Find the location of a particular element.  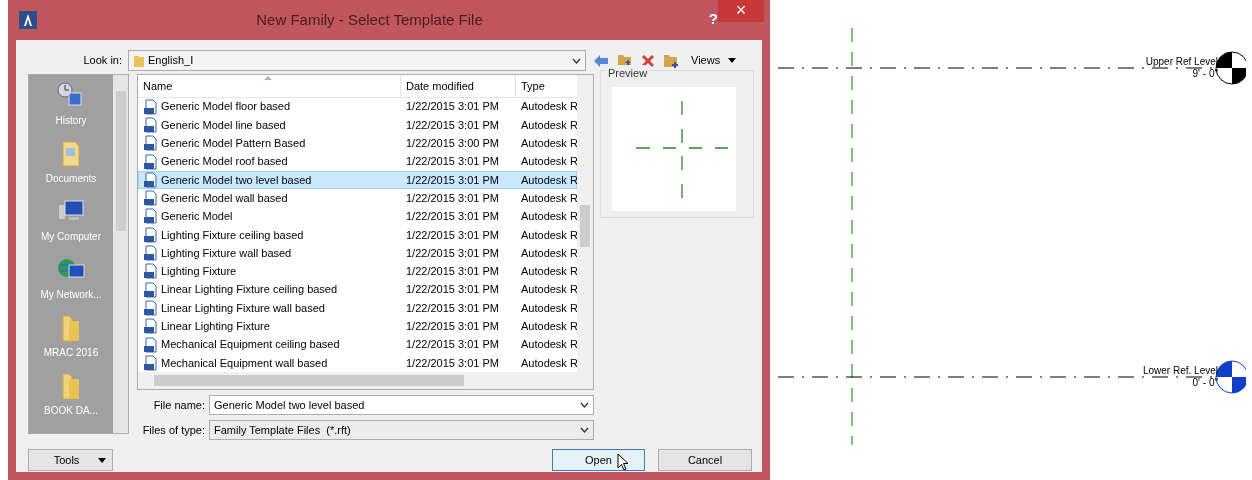

folder-icon is located at coordinates (139, 60).